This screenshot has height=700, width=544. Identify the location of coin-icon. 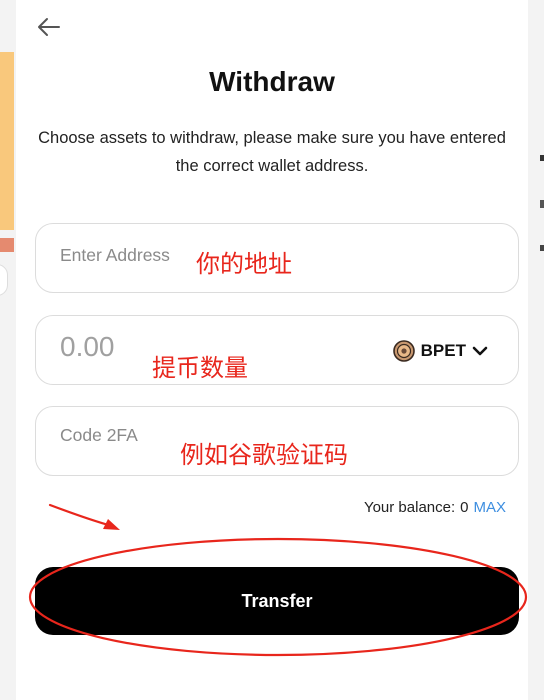
(403, 351).